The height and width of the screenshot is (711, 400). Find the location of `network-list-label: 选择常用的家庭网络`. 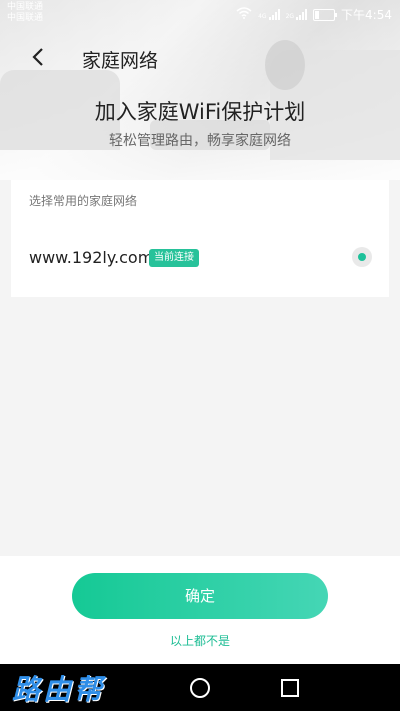

network-list-label: 选择常用的家庭网络 is located at coordinates (83, 201).